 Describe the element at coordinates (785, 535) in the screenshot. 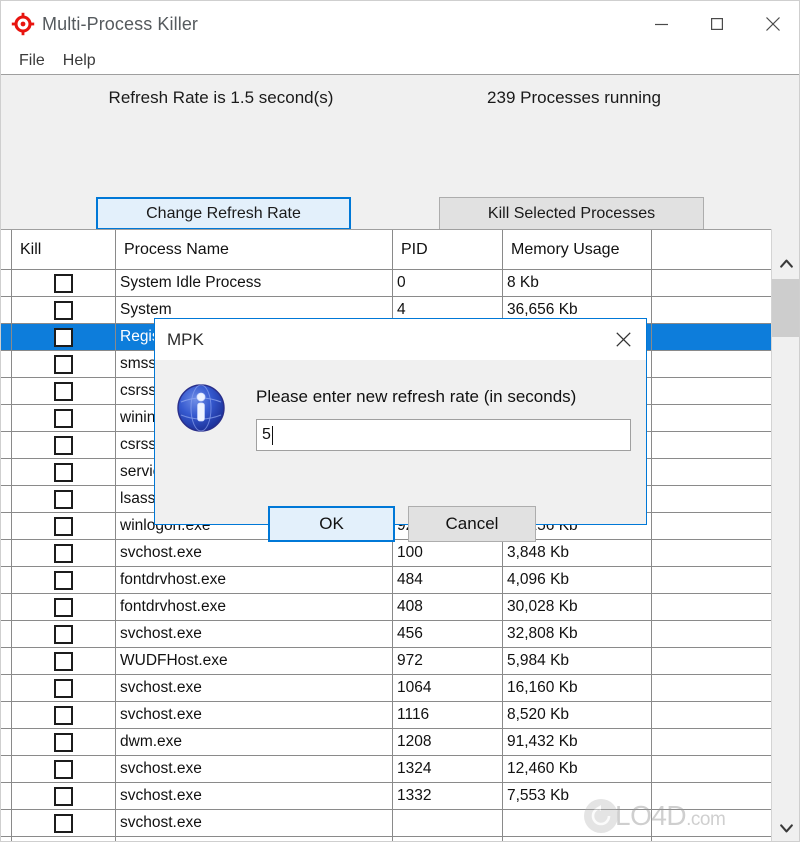

I see `vertical-scrollbar` at that location.